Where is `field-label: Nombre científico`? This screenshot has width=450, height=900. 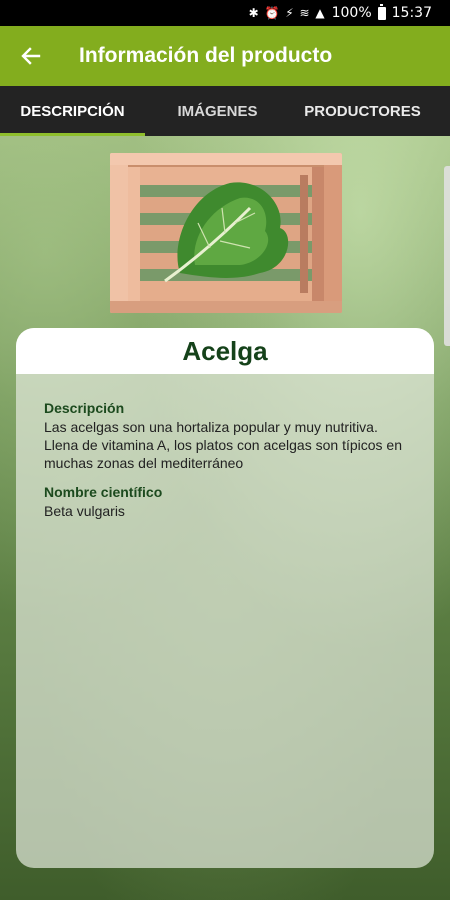
field-label: Nombre científico is located at coordinates (103, 492).